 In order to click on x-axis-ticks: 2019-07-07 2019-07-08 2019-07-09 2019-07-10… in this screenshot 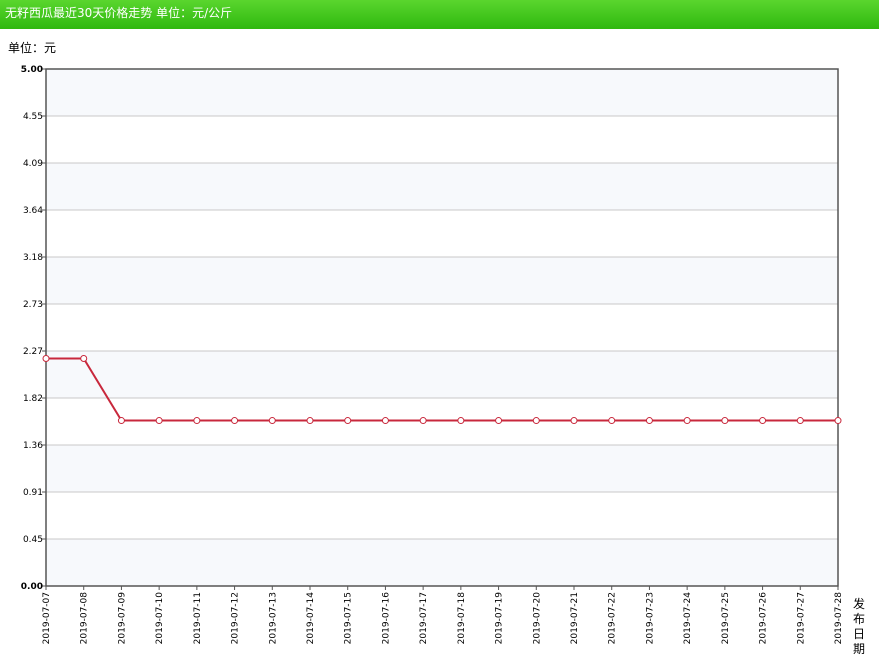, I will do `click(443, 615)`.